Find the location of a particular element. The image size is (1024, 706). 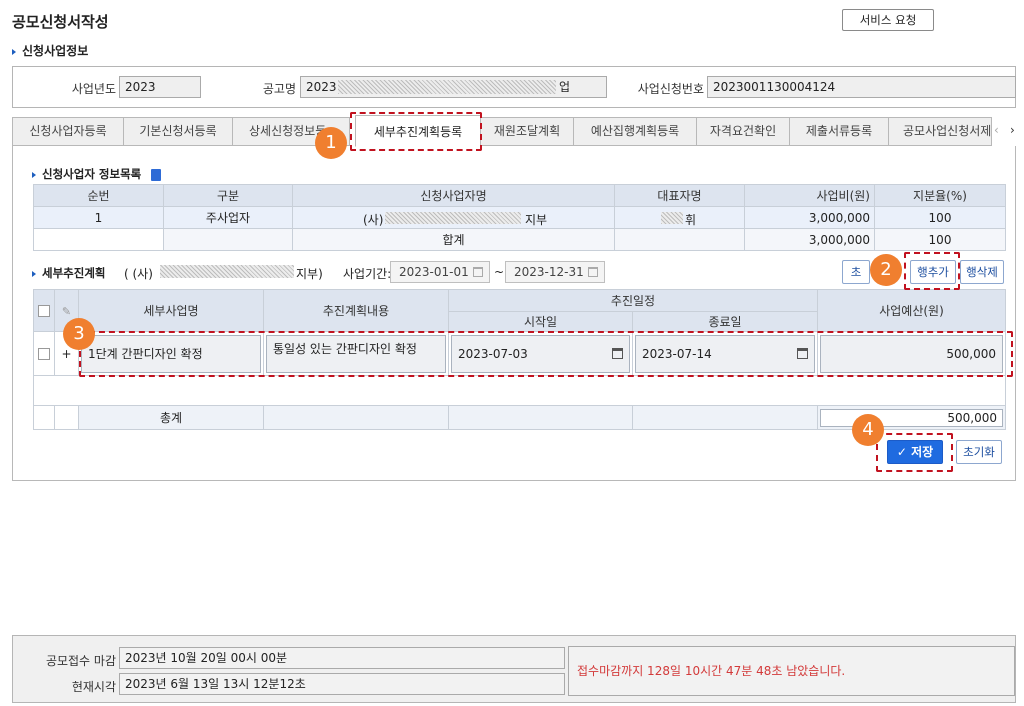

notice-value-end: 업 is located at coordinates (565, 87).